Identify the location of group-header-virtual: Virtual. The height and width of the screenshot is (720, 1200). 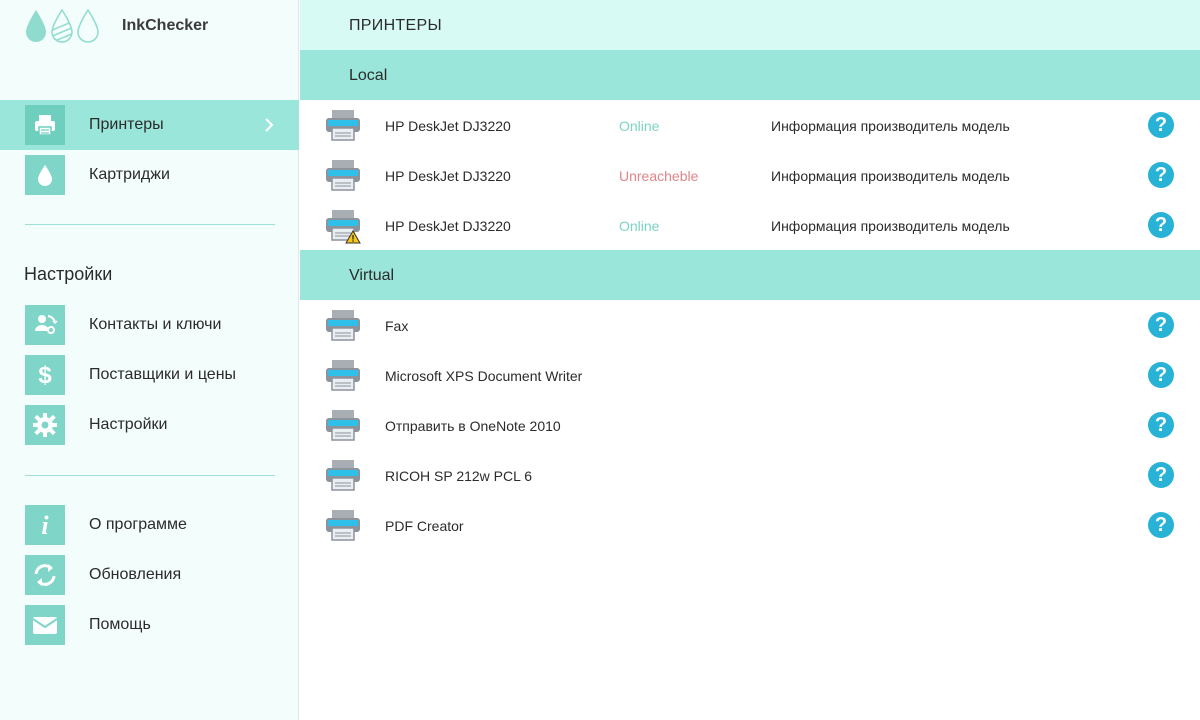
(750, 275).